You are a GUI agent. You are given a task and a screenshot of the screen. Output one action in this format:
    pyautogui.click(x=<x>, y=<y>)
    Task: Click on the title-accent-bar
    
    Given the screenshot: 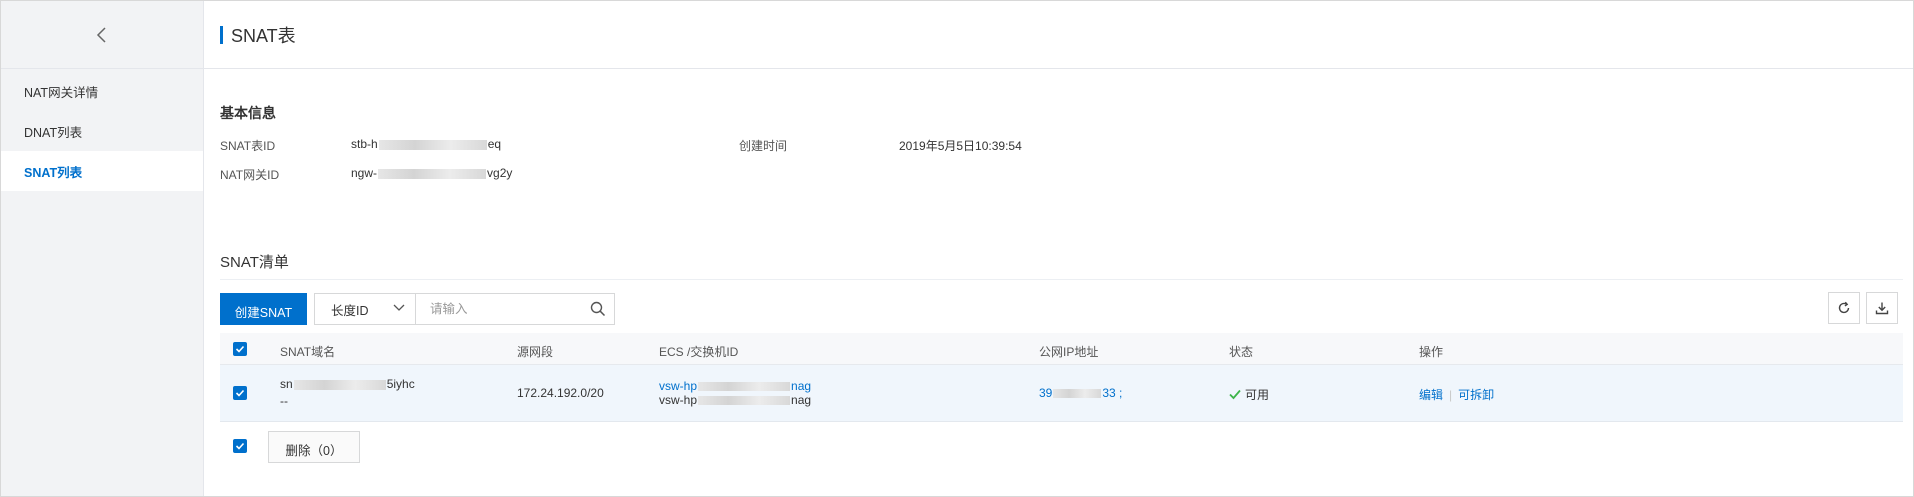 What is the action you would take?
    pyautogui.click(x=221, y=34)
    